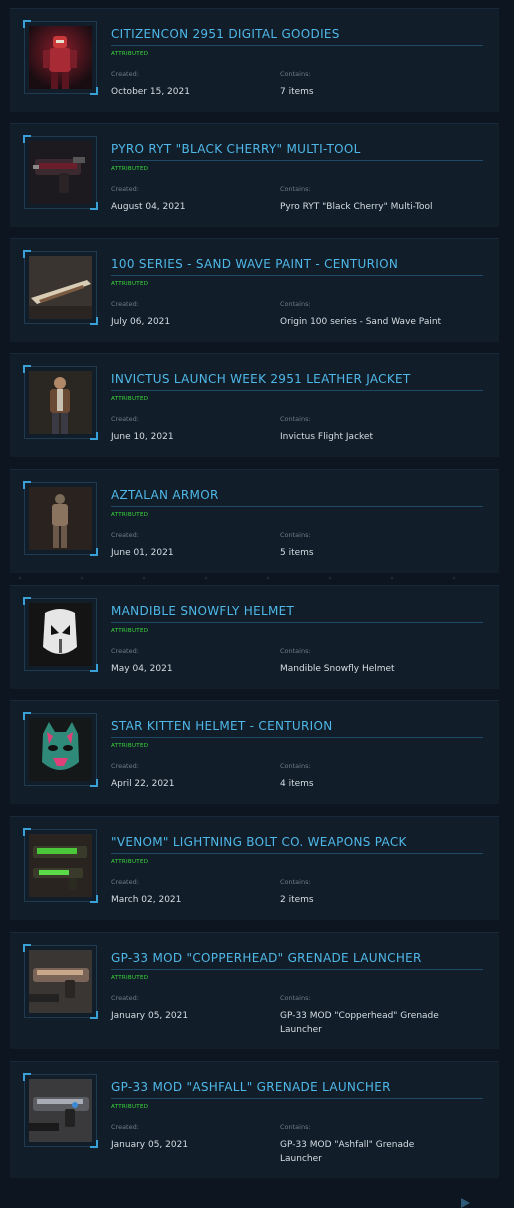  Describe the element at coordinates (326, 437) in the screenshot. I see `contains-value: Invictus Flight Jacket` at that location.